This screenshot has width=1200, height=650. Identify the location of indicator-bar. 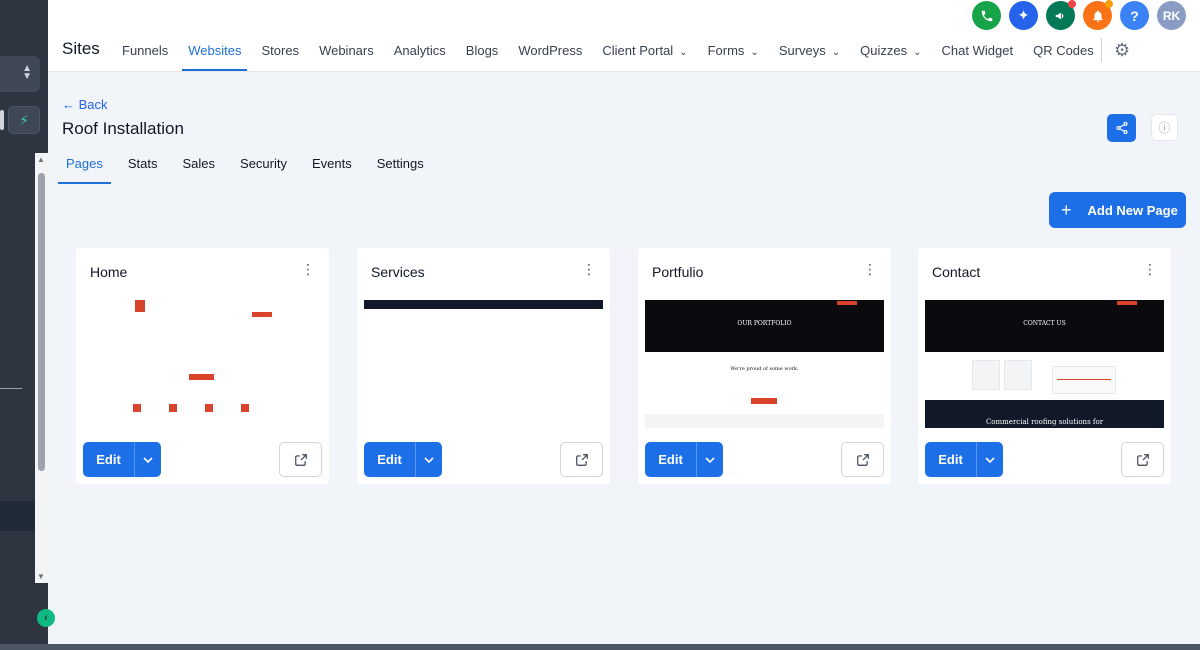
(2, 120).